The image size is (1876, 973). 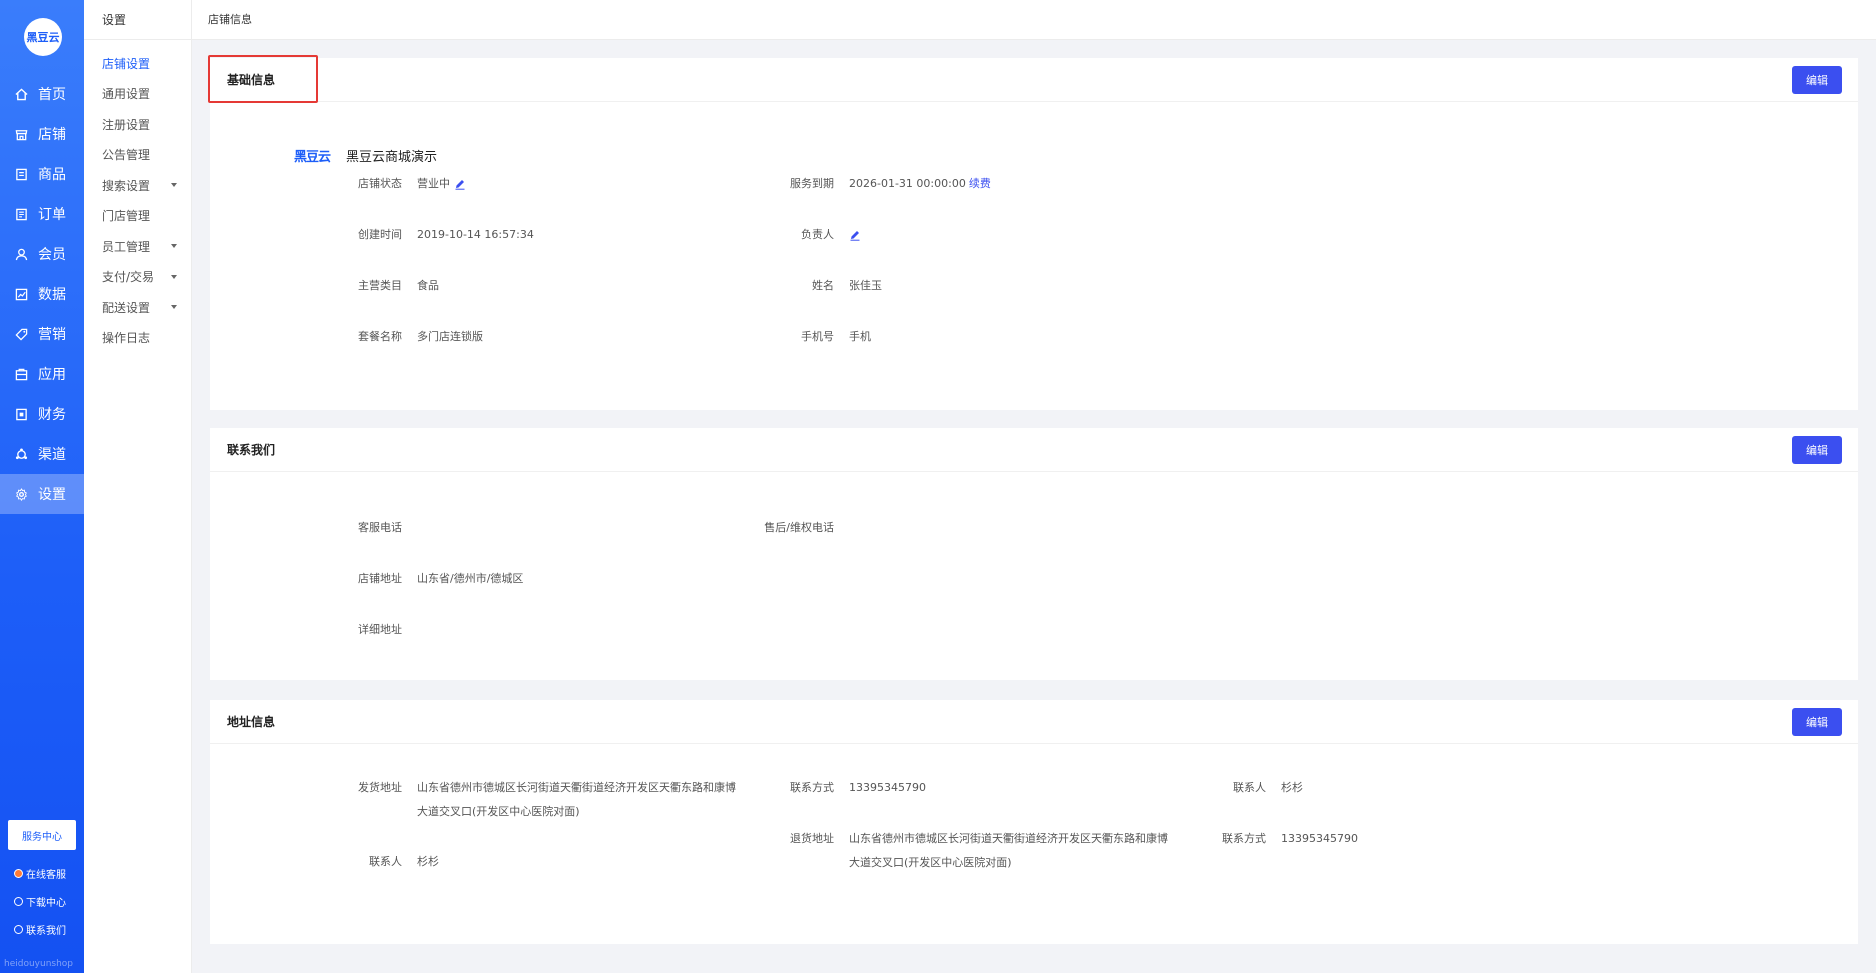 I want to click on nav-data: 数据, so click(x=42, y=294).